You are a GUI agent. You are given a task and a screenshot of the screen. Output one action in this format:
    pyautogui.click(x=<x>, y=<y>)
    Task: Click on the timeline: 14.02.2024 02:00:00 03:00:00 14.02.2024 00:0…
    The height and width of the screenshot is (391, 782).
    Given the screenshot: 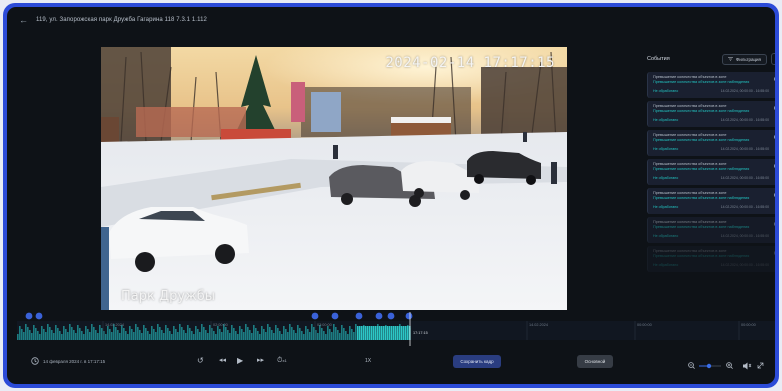 What is the action you would take?
    pyautogui.click(x=396, y=329)
    